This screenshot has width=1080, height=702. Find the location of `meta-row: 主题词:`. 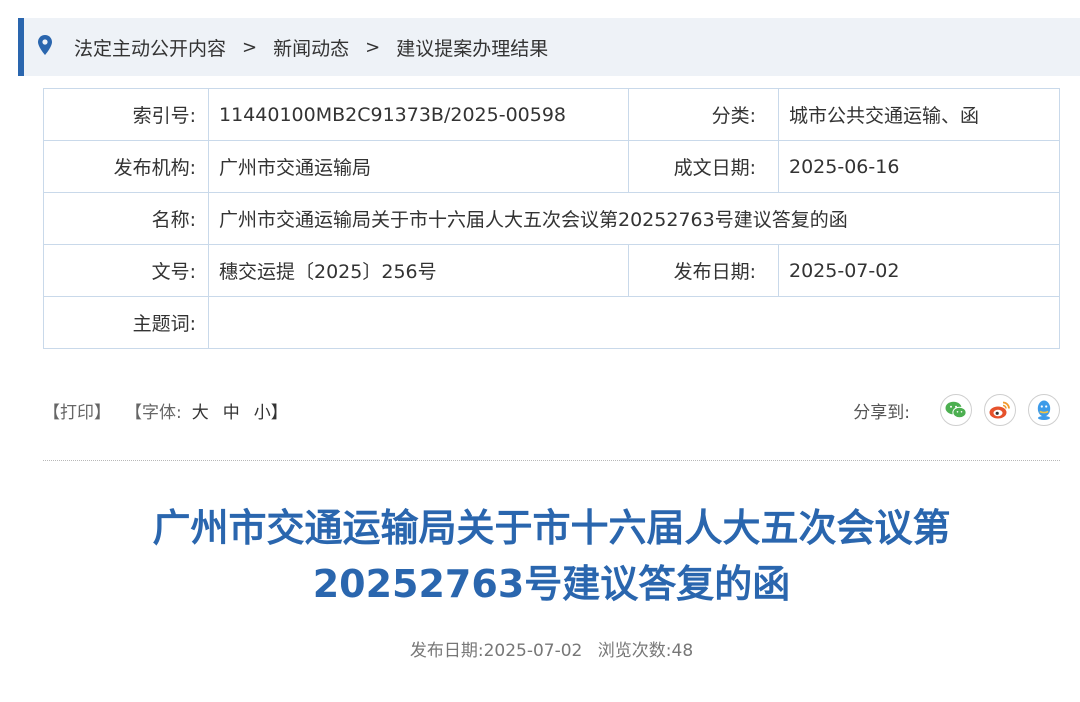

meta-row: 主题词: is located at coordinates (551, 322).